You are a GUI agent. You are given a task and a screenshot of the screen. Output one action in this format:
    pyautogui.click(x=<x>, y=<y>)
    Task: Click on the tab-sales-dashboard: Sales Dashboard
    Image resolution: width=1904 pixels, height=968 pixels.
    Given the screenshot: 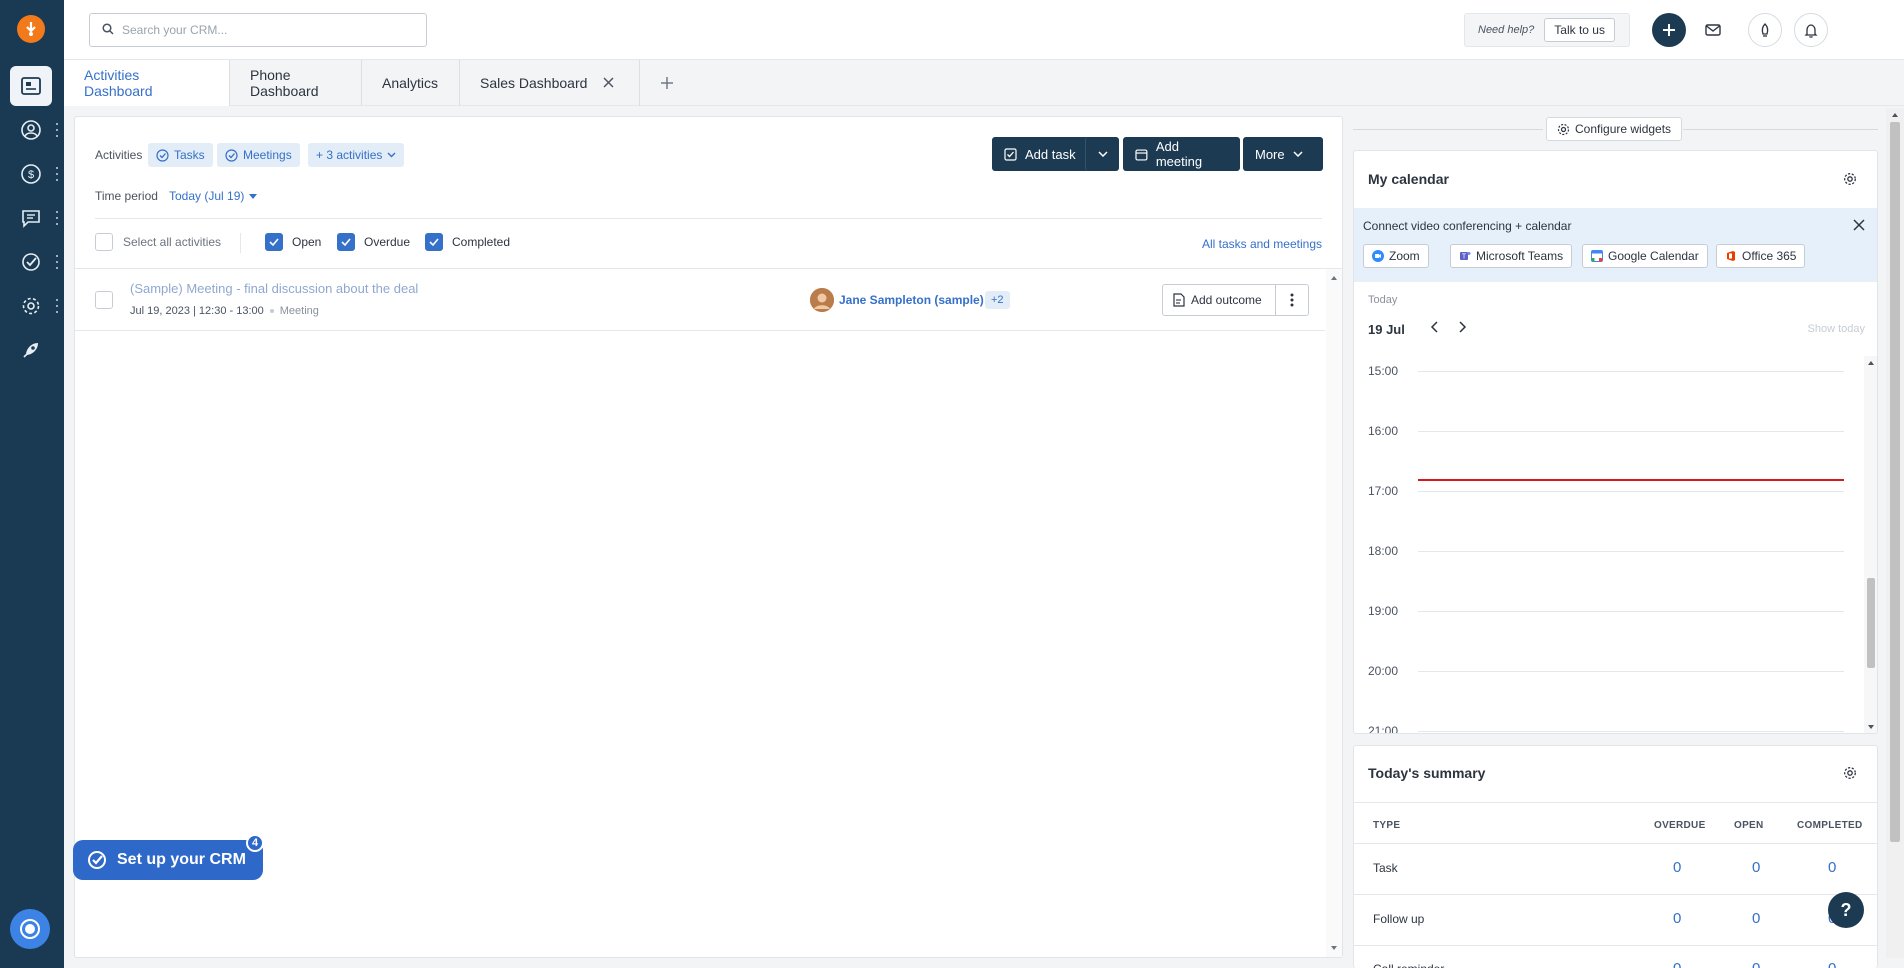 What is the action you would take?
    pyautogui.click(x=550, y=83)
    